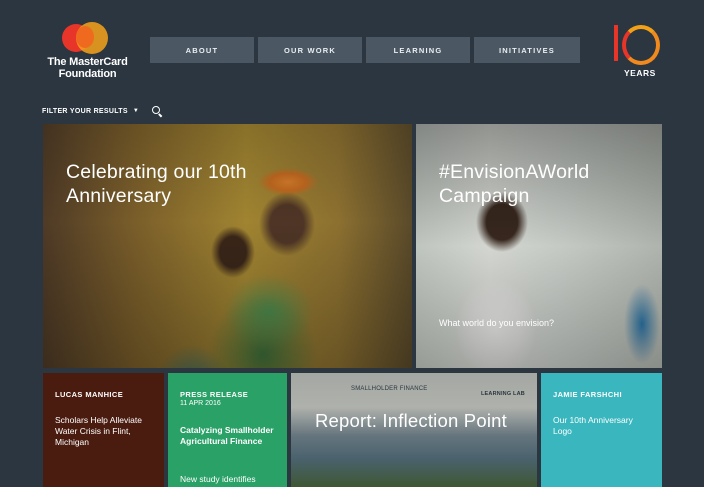 This screenshot has width=704, height=487. I want to click on filter-results-toggle: FILTER YOUR RESULTS, so click(85, 111).